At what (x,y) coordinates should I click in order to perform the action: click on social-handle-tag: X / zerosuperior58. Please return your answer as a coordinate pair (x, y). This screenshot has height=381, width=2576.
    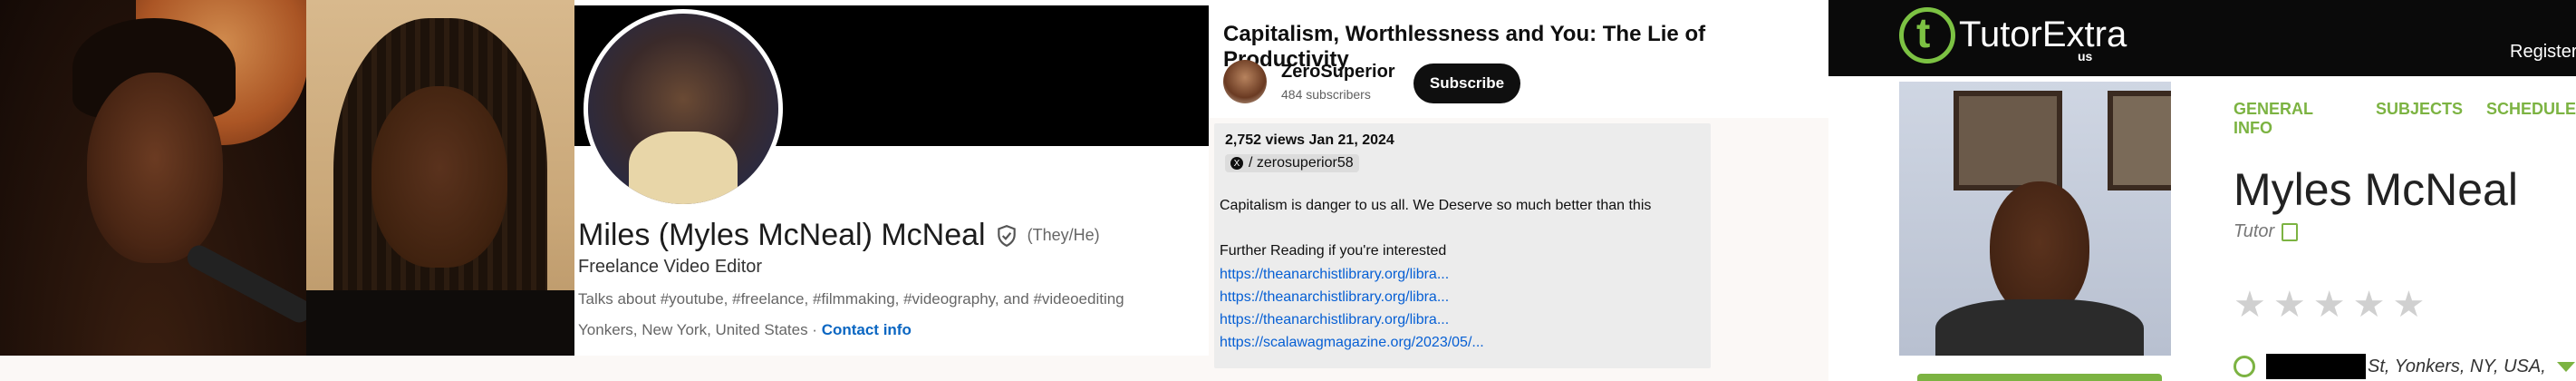
    Looking at the image, I should click on (1292, 163).